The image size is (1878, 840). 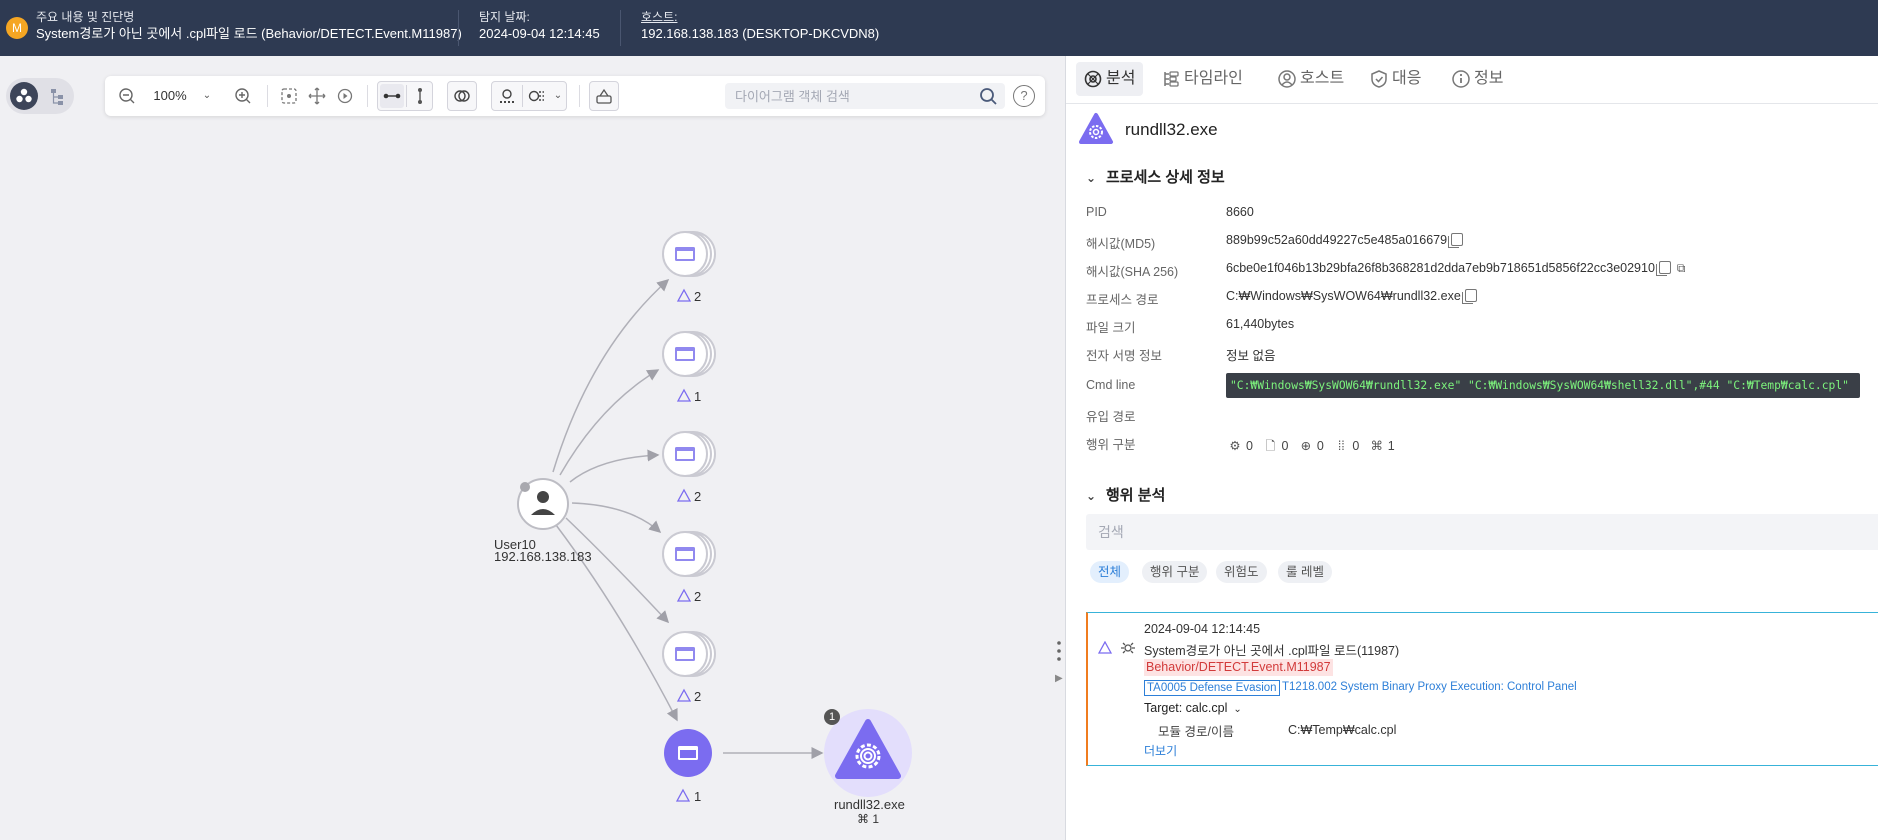 What do you see at coordinates (1111, 445) in the screenshot?
I see `behavior-type-label: 행위 구분` at bounding box center [1111, 445].